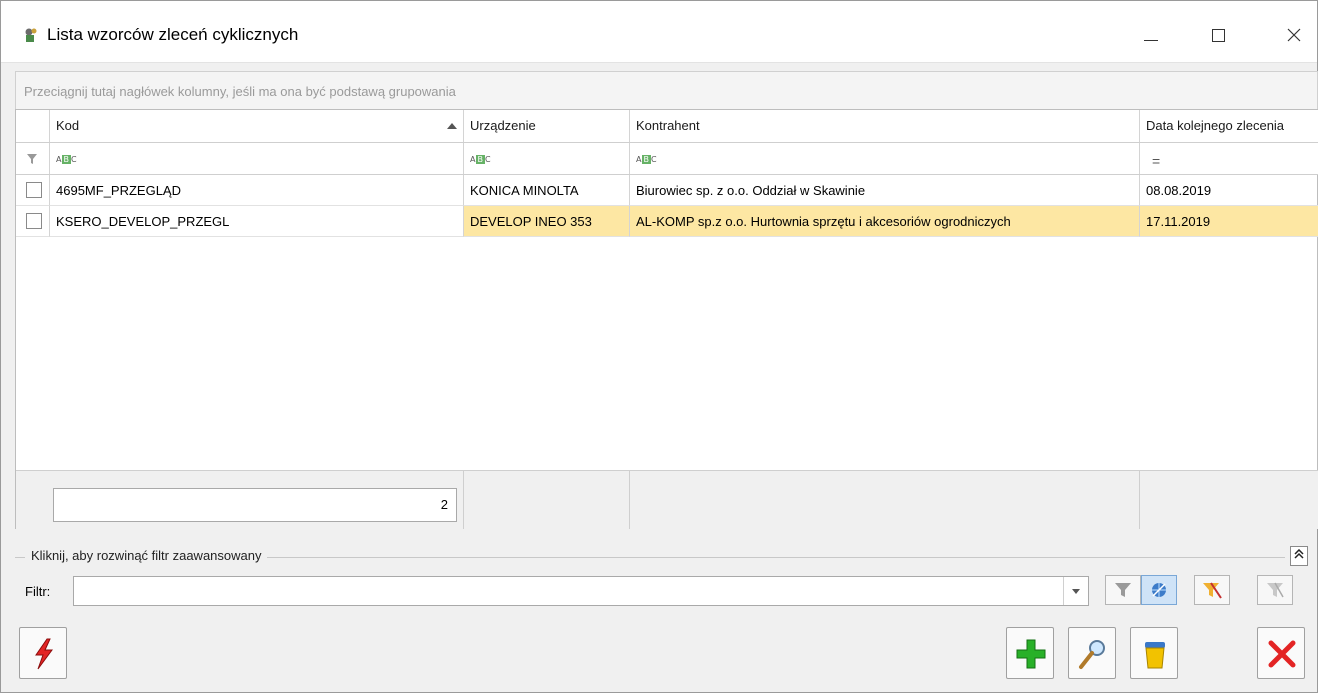  What do you see at coordinates (31, 35) in the screenshot?
I see `app-icon` at bounding box center [31, 35].